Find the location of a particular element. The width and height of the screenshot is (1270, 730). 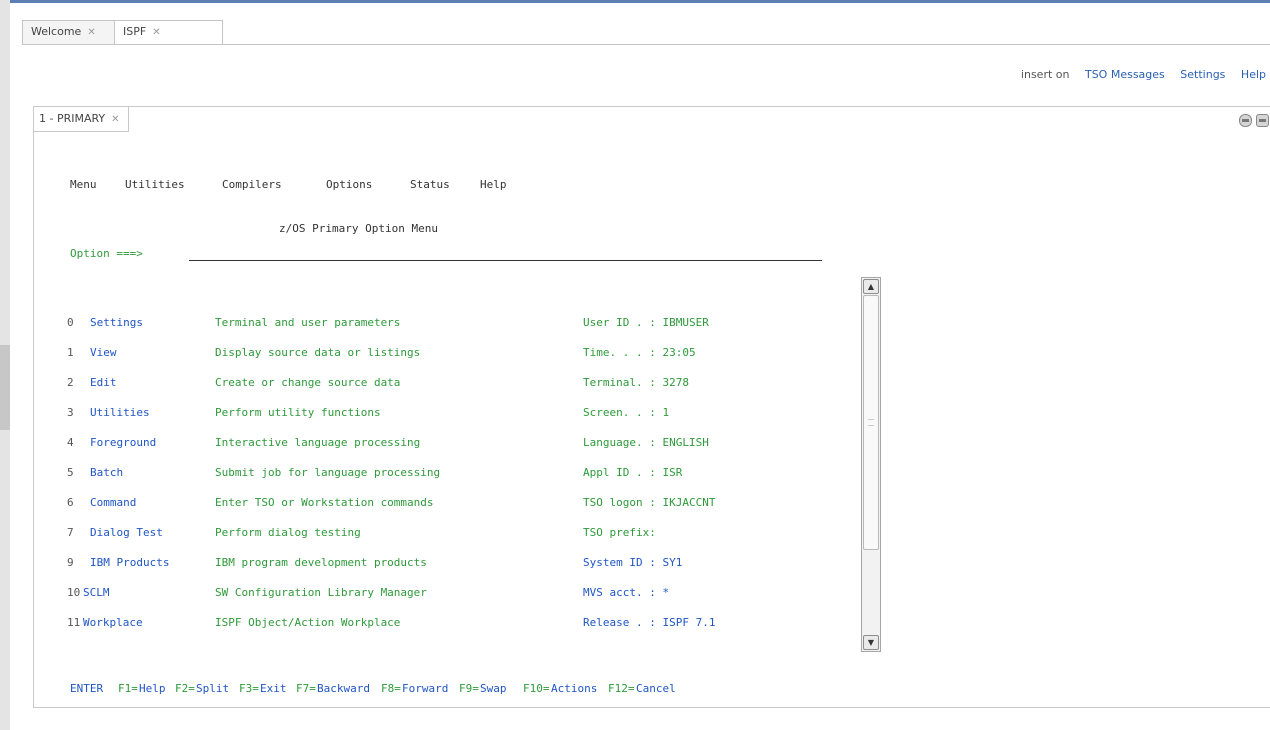

scroll-down-icon: ▼ is located at coordinates (871, 642).